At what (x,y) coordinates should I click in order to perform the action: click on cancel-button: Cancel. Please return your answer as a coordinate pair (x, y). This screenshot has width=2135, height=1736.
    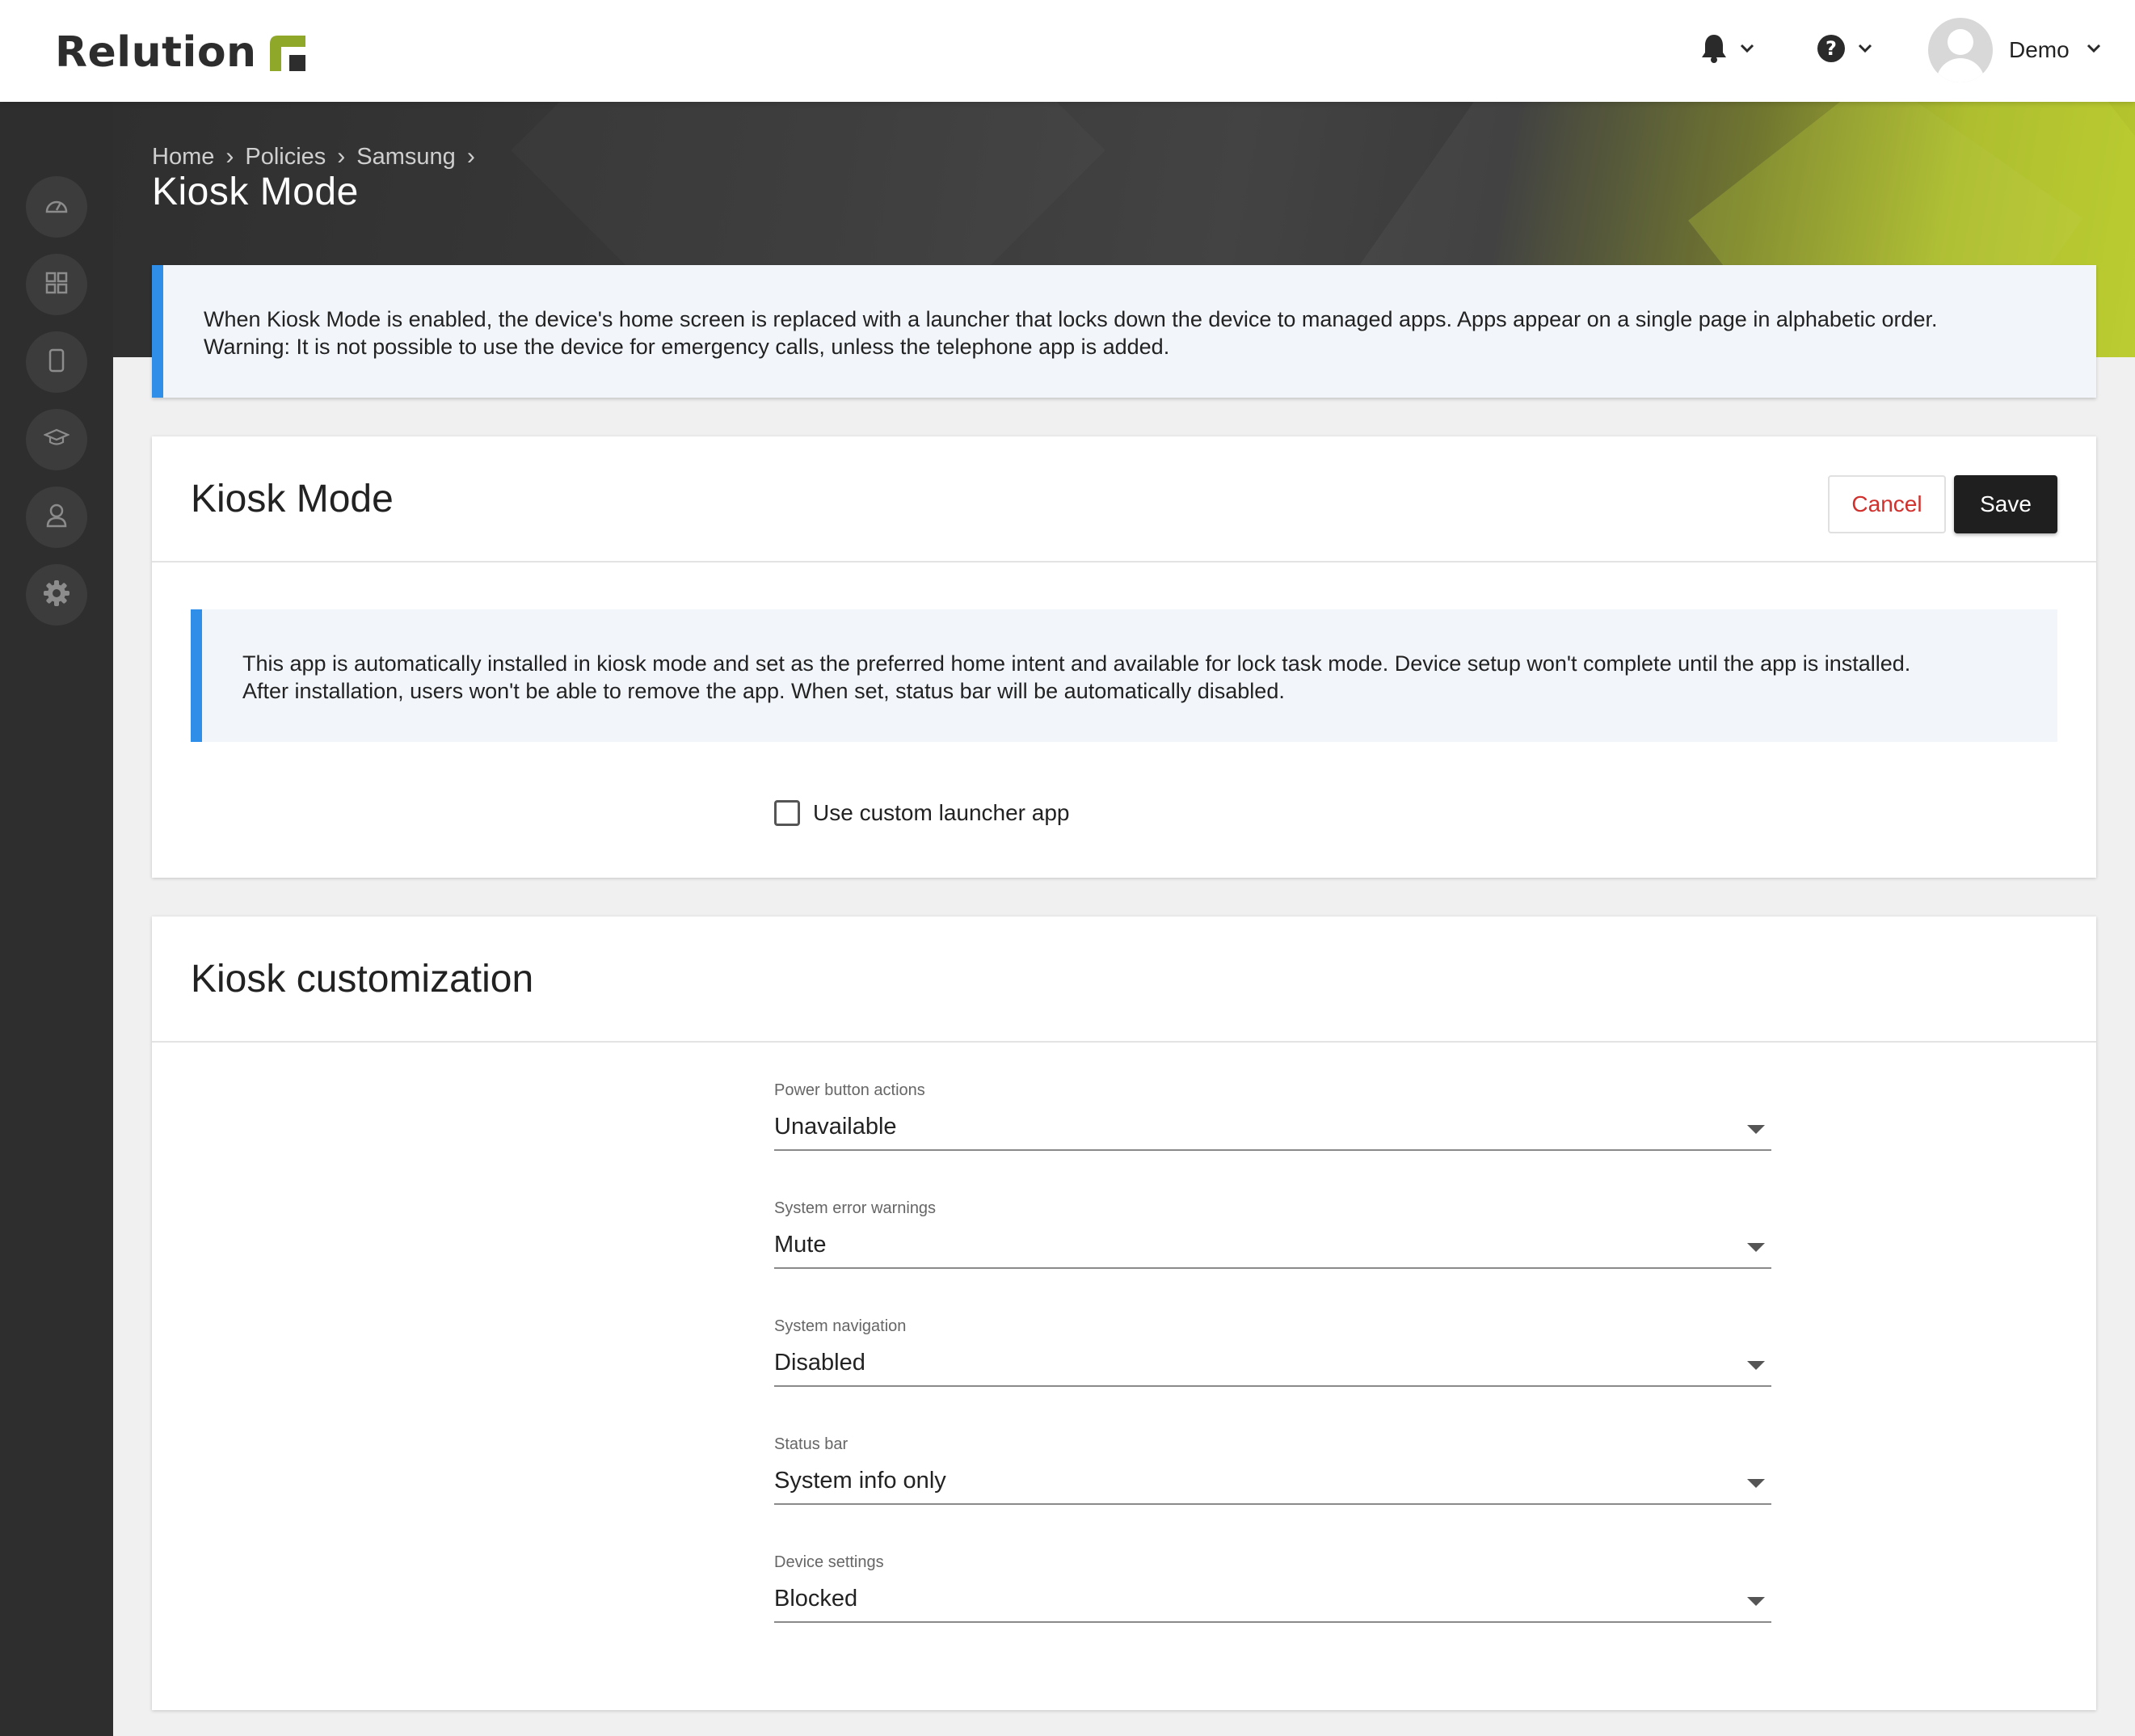
    Looking at the image, I should click on (1887, 504).